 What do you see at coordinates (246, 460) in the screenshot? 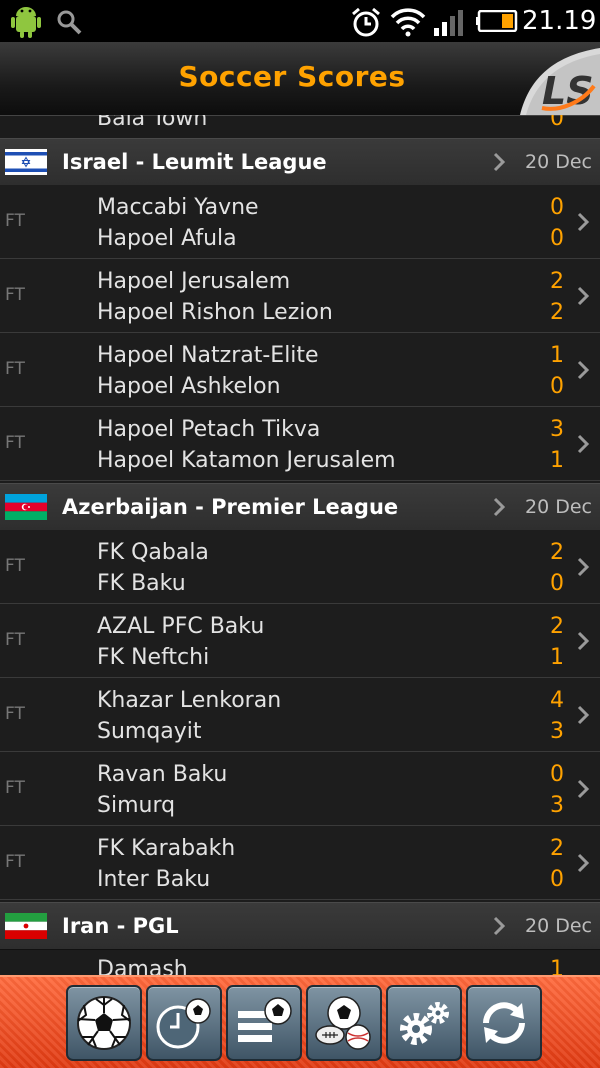
I see `away-team: Hapoel Katamon Jerusalem` at bounding box center [246, 460].